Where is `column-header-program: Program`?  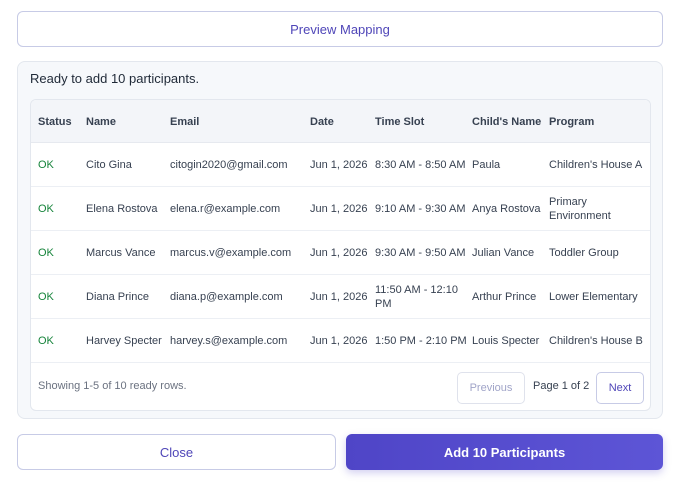
column-header-program: Program is located at coordinates (572, 121).